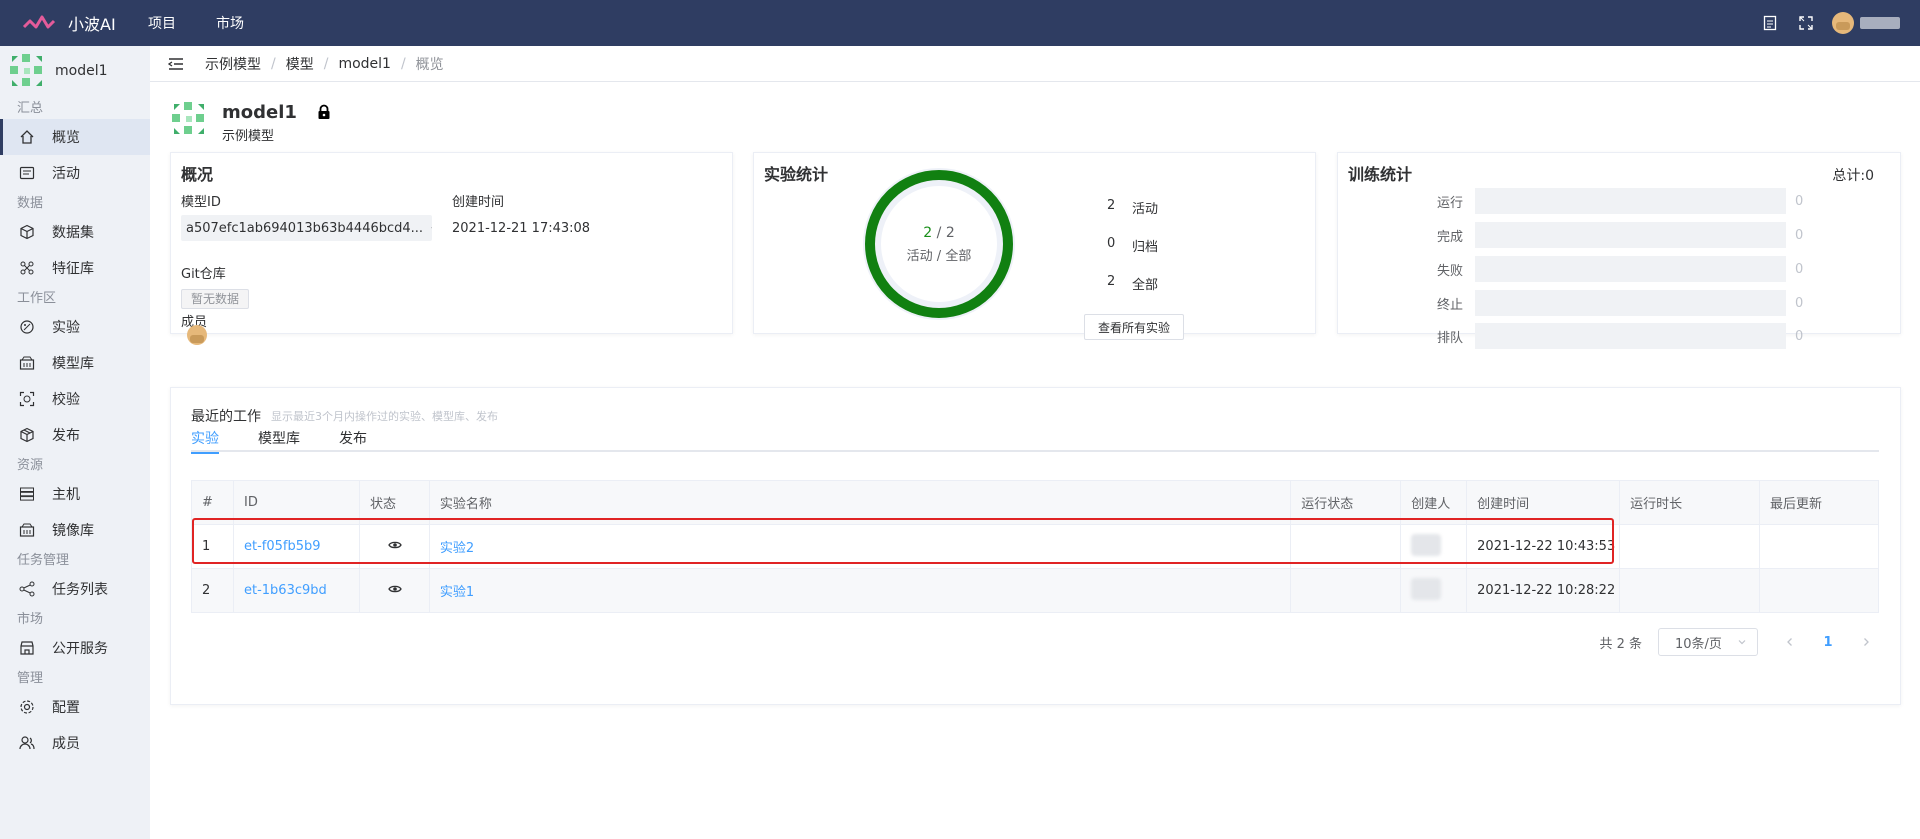 Image resolution: width=1920 pixels, height=839 pixels. Describe the element at coordinates (1035, 64) in the screenshot. I see `breadcrumb-bar: 示例模型 / 模型 / model1 / 概览` at that location.